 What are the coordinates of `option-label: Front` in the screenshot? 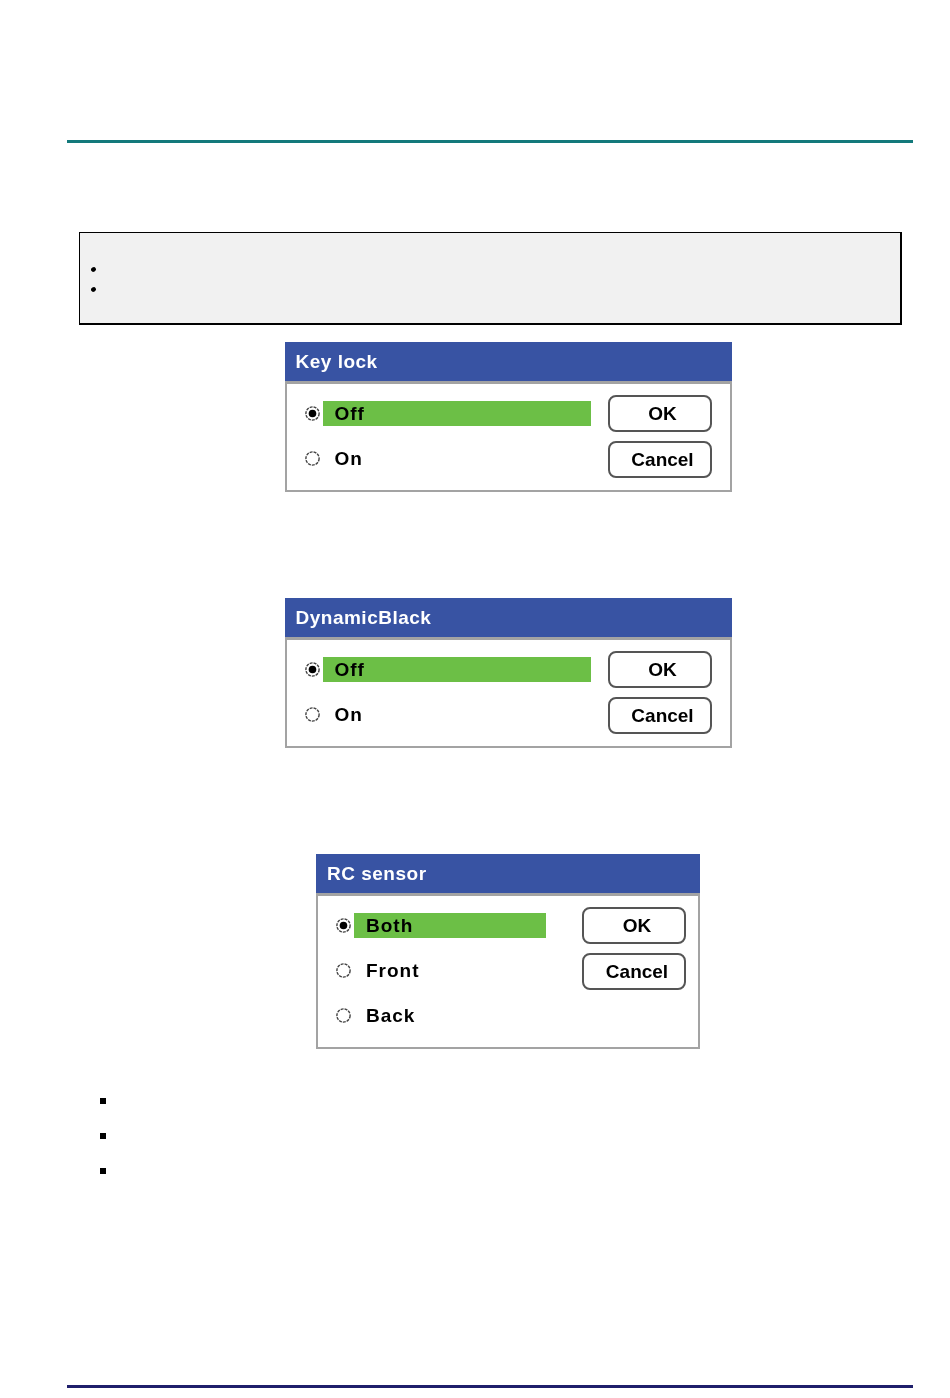 It's located at (450, 970).